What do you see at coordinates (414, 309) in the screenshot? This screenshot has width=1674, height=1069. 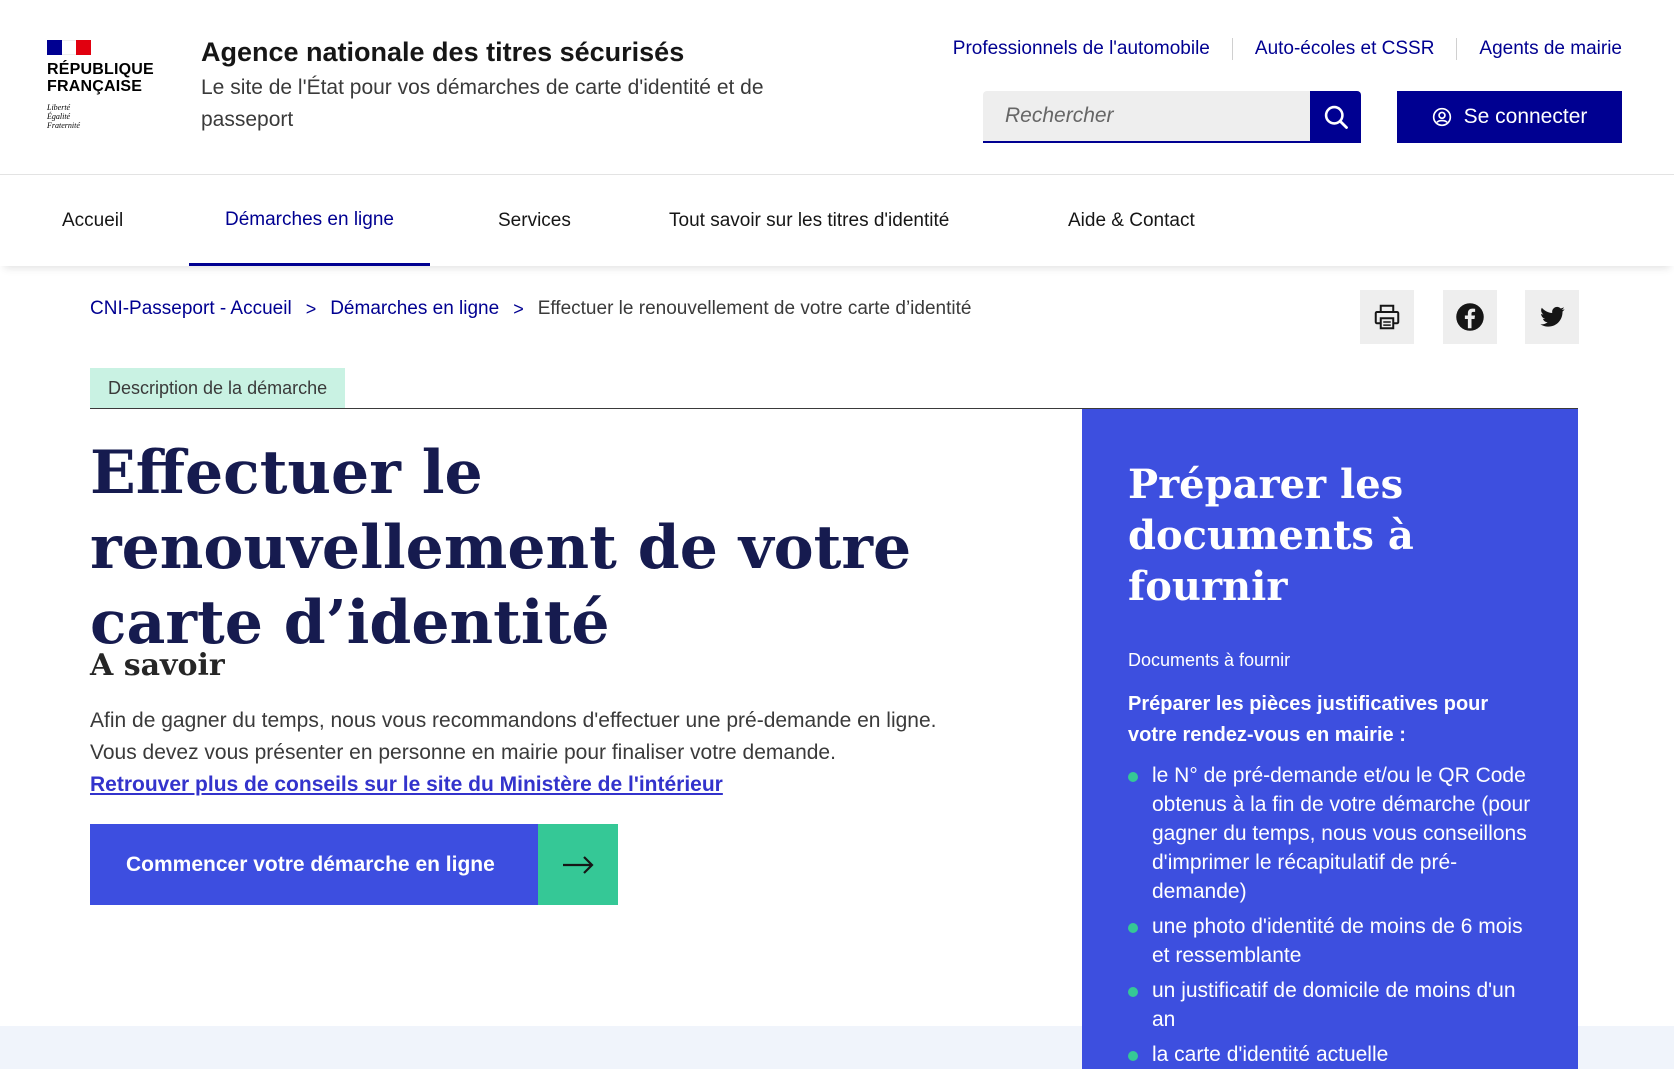 I see `breadcrumb-link-demarches: Démarches en ligne` at bounding box center [414, 309].